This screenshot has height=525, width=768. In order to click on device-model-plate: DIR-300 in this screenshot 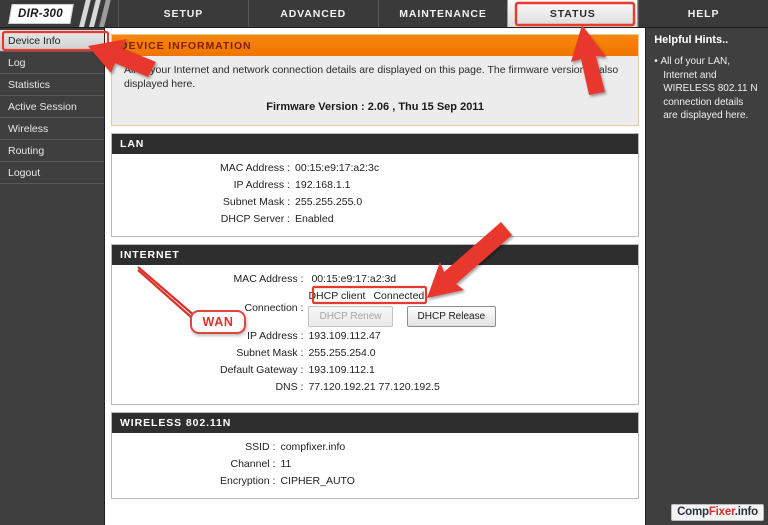, I will do `click(41, 13)`.